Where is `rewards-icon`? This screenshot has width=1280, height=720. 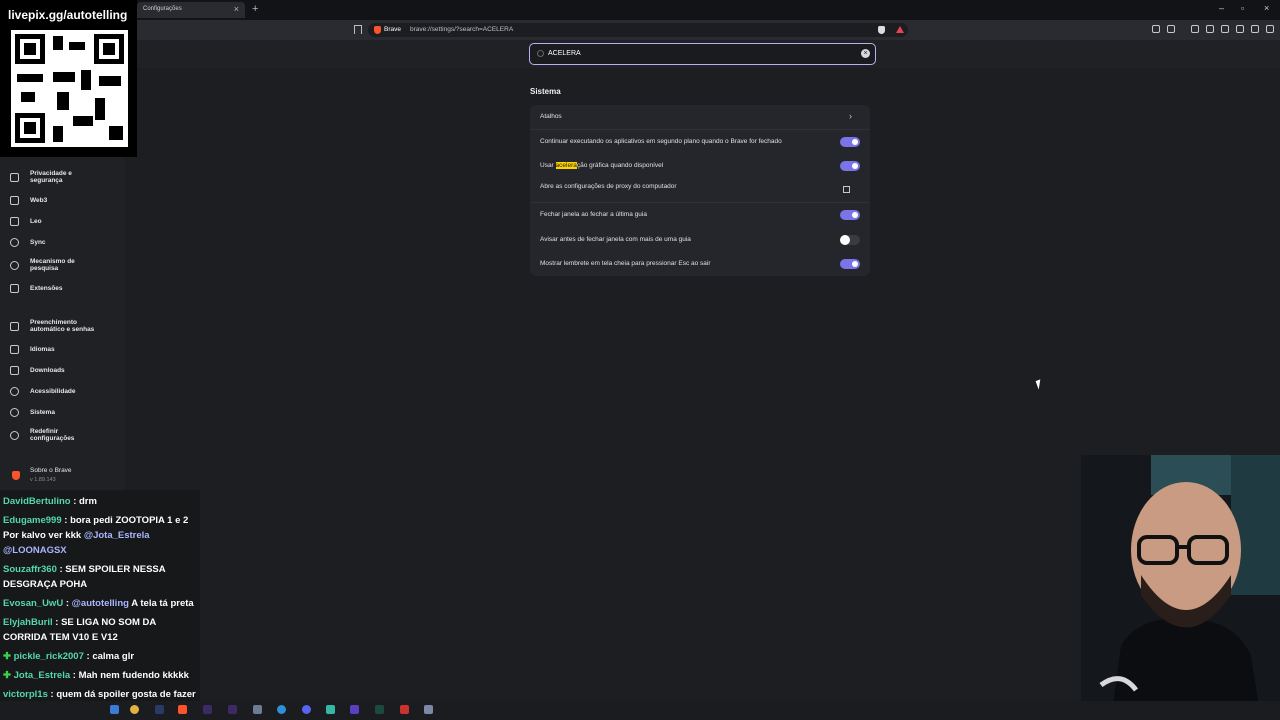
rewards-icon is located at coordinates (900, 29).